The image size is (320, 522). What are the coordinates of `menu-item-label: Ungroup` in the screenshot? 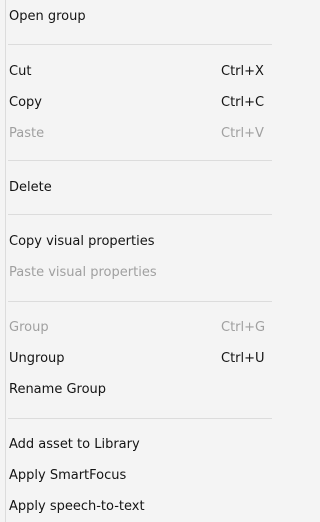 It's located at (37, 358).